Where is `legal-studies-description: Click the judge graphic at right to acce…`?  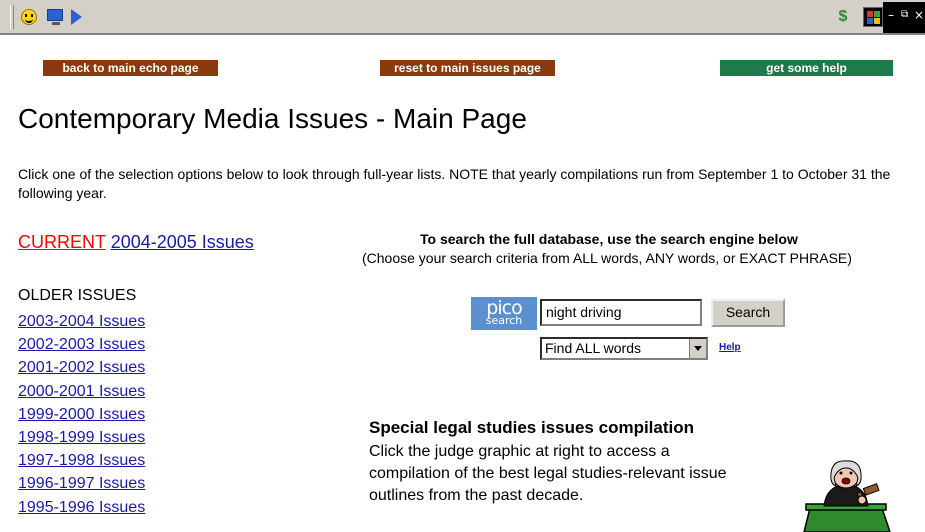 legal-studies-description: Click the judge graphic at right to acce… is located at coordinates (548, 473).